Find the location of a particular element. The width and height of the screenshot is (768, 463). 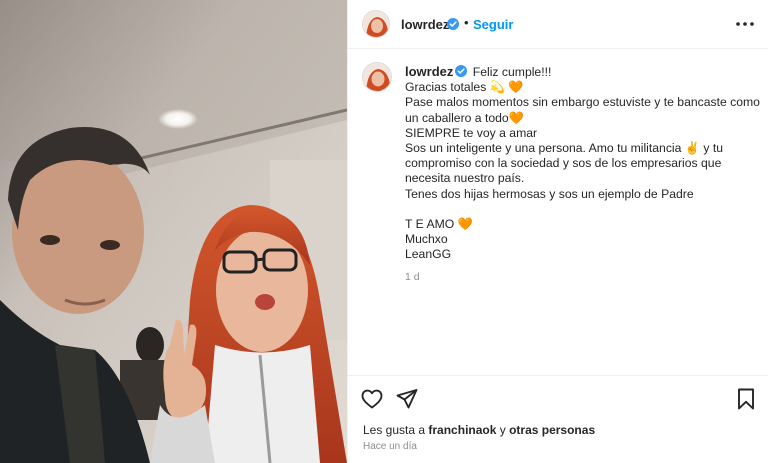

caption-line: SIEMPRE te voy a amar is located at coordinates (471, 132).